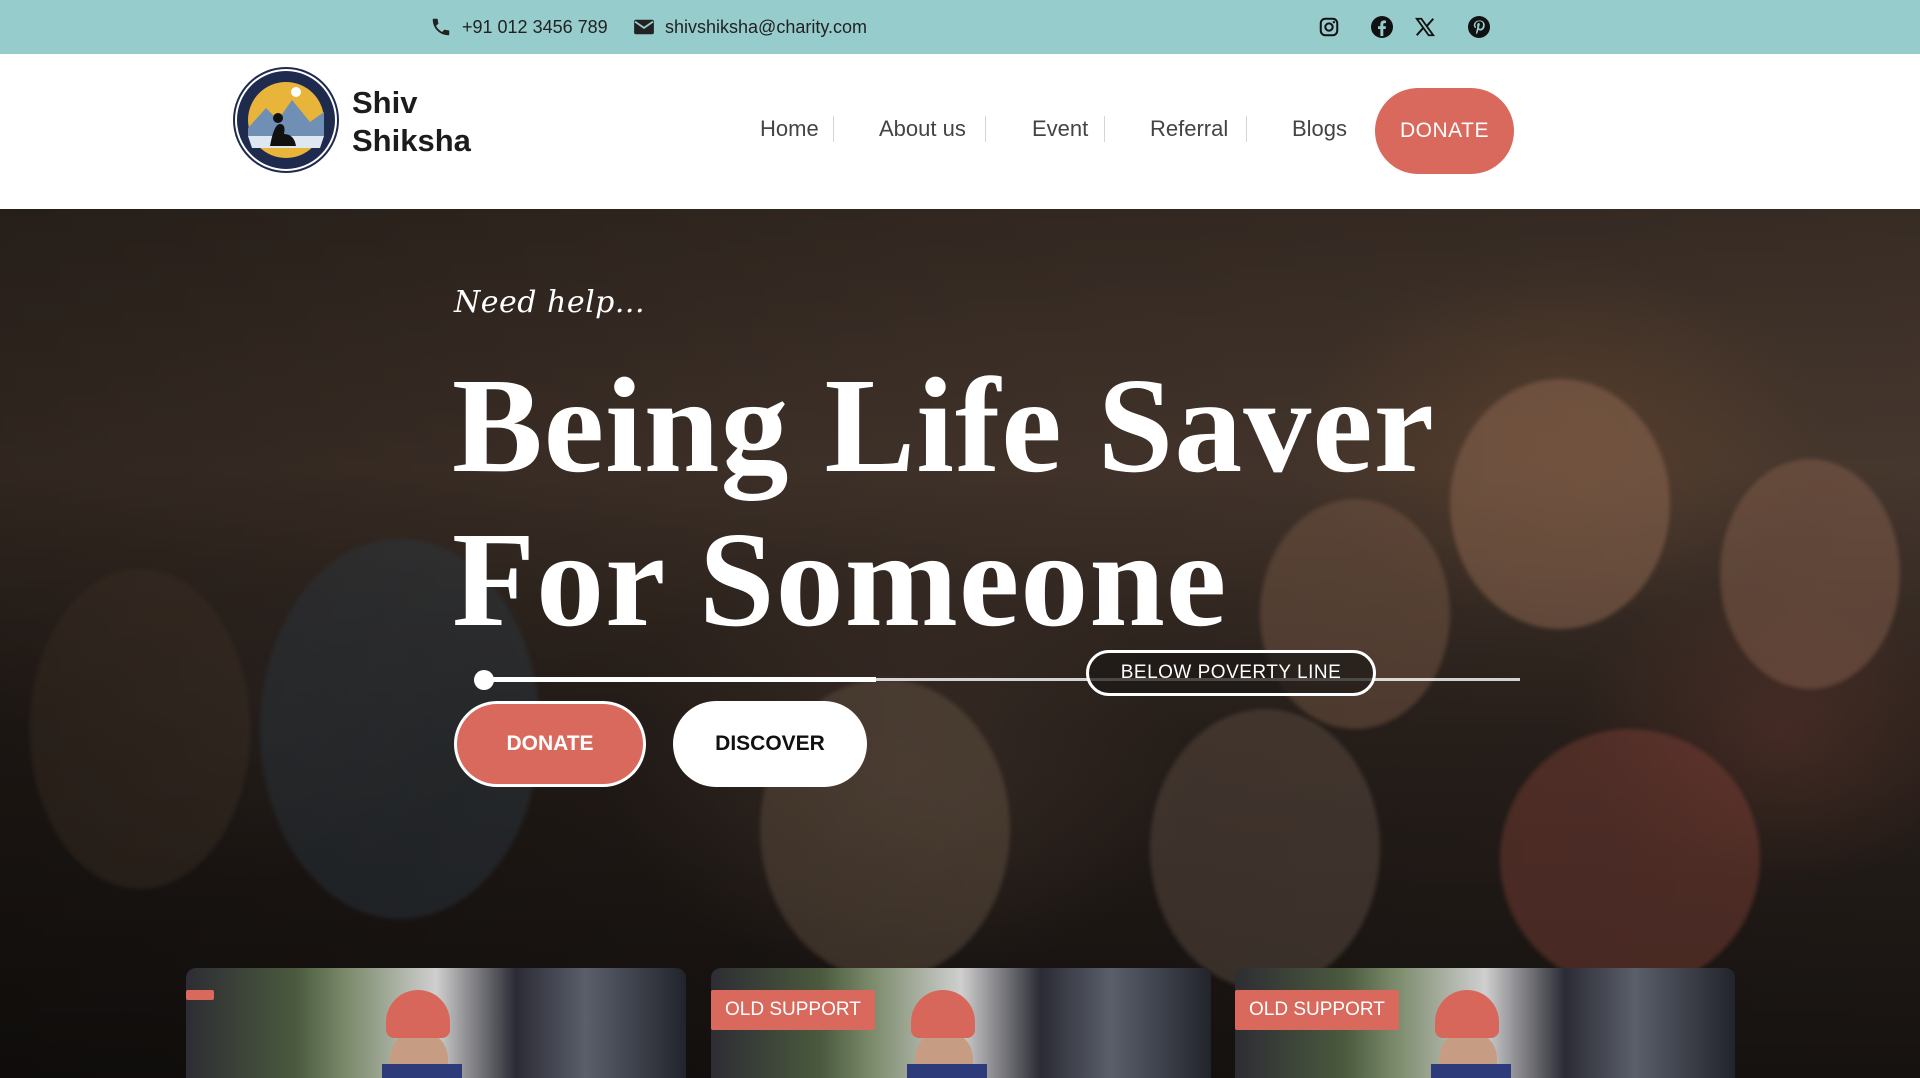 The height and width of the screenshot is (1078, 1920). I want to click on nav-referral: Referral, so click(1189, 129).